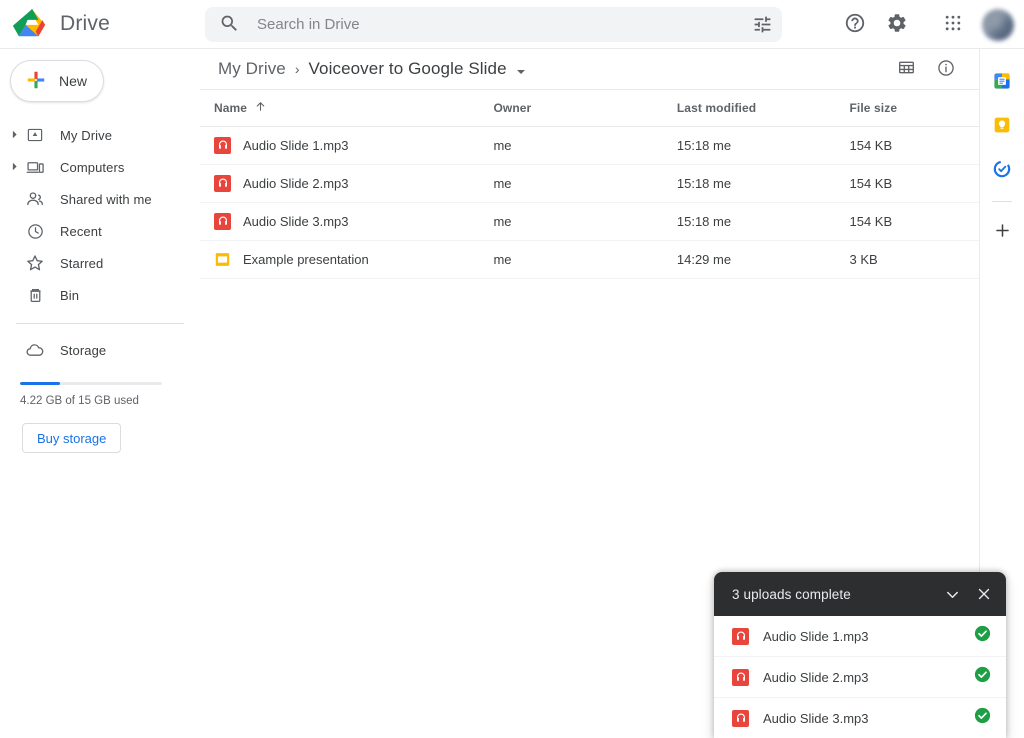 The height and width of the screenshot is (738, 1024). I want to click on drive-logo-icon, so click(32, 24).